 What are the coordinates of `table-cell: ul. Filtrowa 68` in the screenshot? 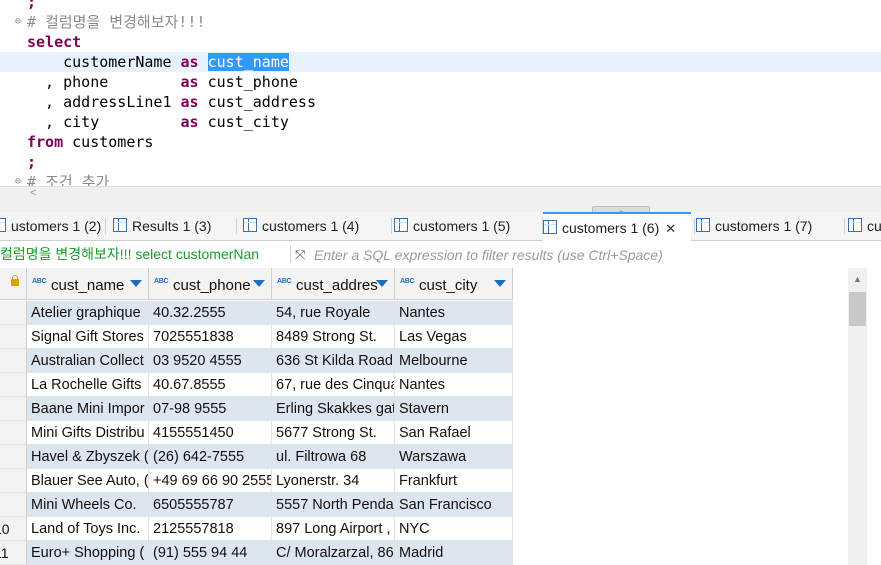 It's located at (333, 457).